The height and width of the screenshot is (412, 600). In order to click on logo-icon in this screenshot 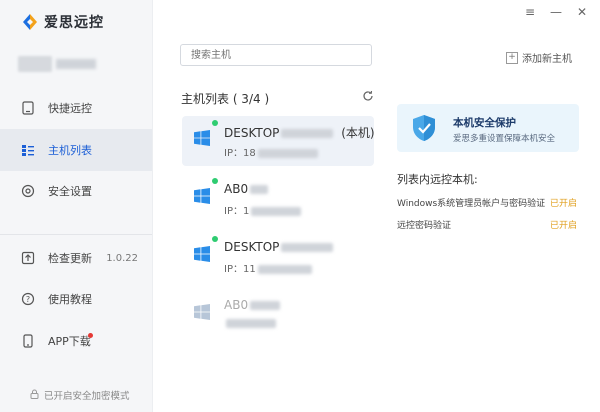, I will do `click(30, 22)`.